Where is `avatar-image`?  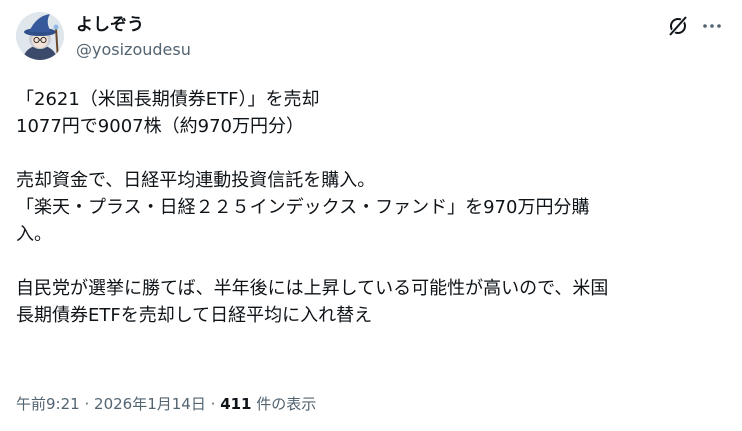
avatar-image is located at coordinates (40, 36).